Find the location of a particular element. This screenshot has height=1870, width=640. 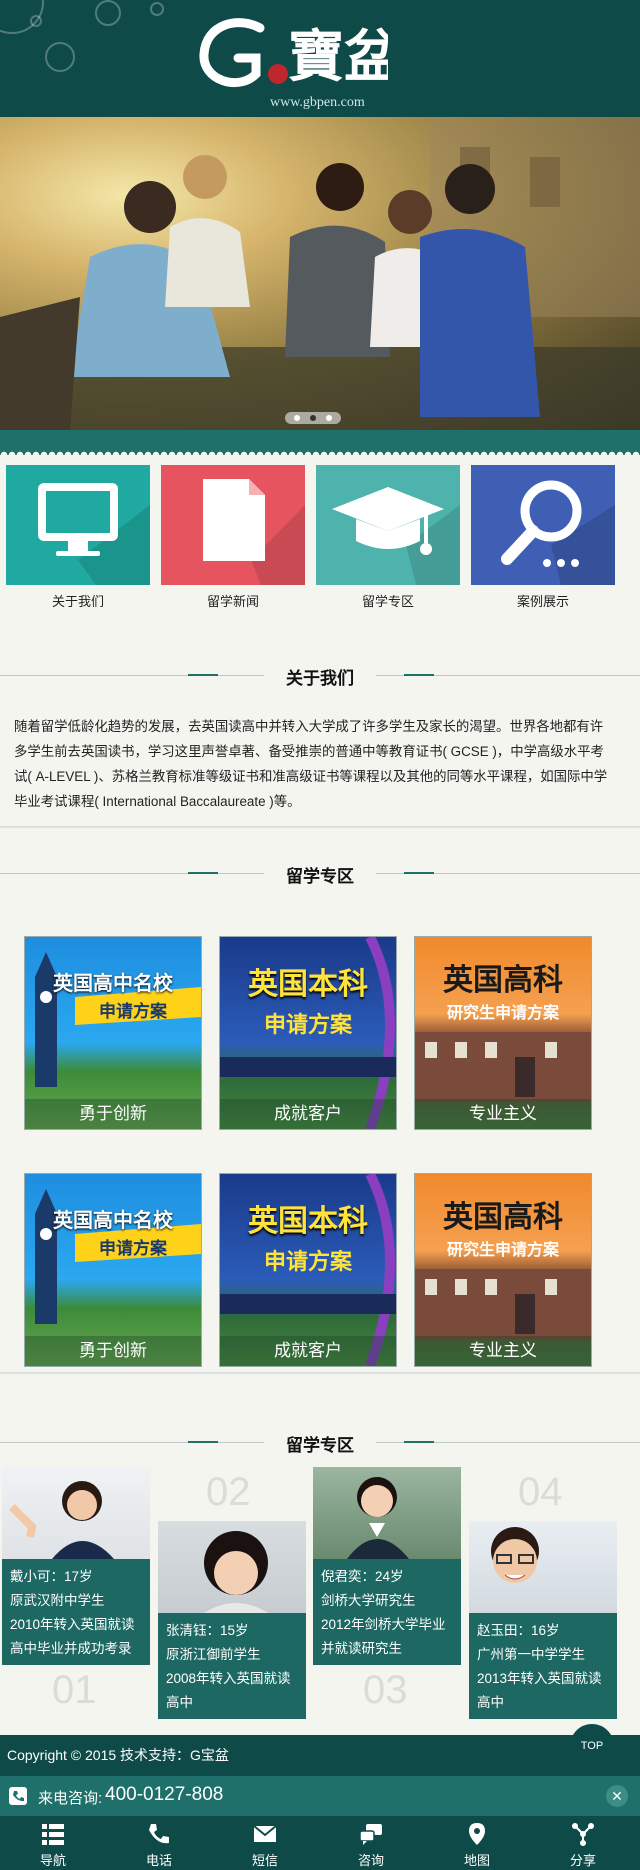

student-detail: 高中 is located at coordinates (179, 1702).